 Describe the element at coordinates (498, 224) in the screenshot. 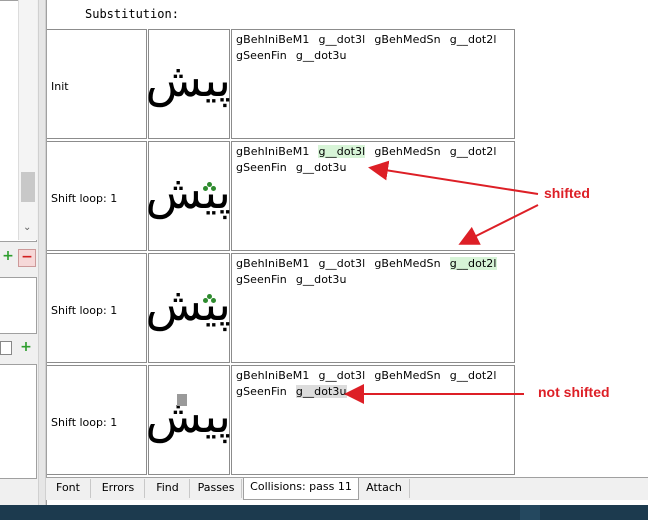

I see `shifted-arrow-lower` at that location.